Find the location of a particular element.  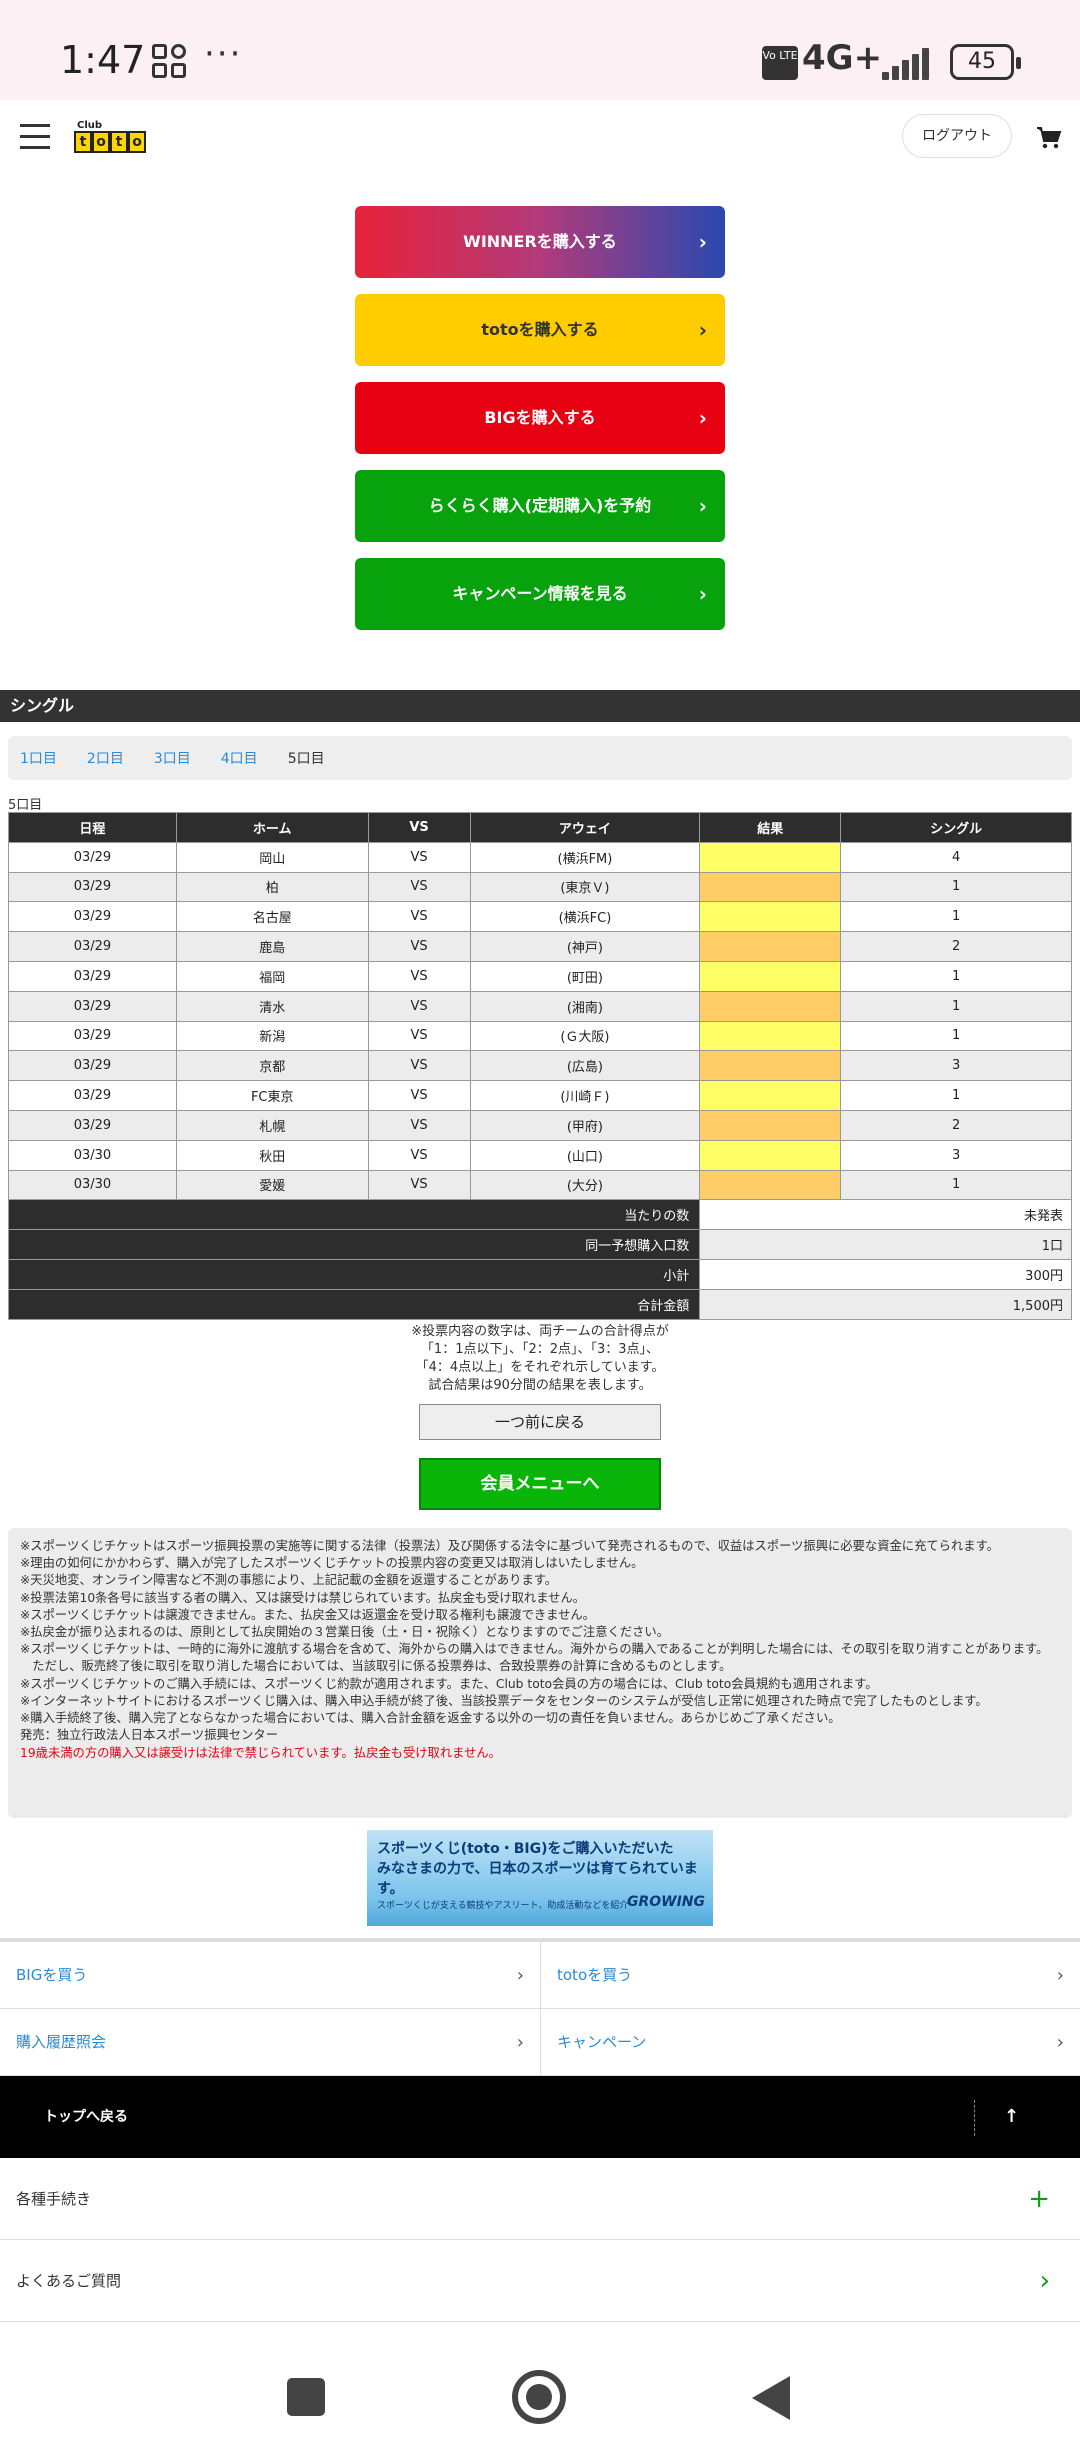

buy-big-label: BIGを購入する is located at coordinates (540, 417).